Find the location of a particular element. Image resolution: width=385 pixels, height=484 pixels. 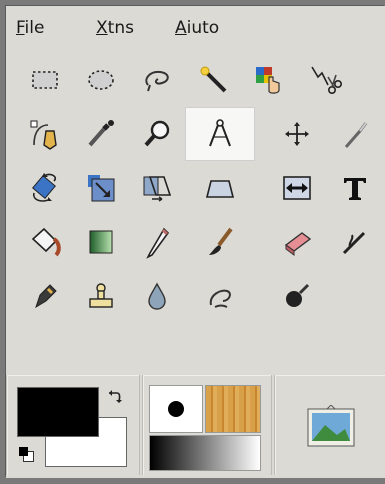

tool-airbrush is located at coordinates (355, 242).